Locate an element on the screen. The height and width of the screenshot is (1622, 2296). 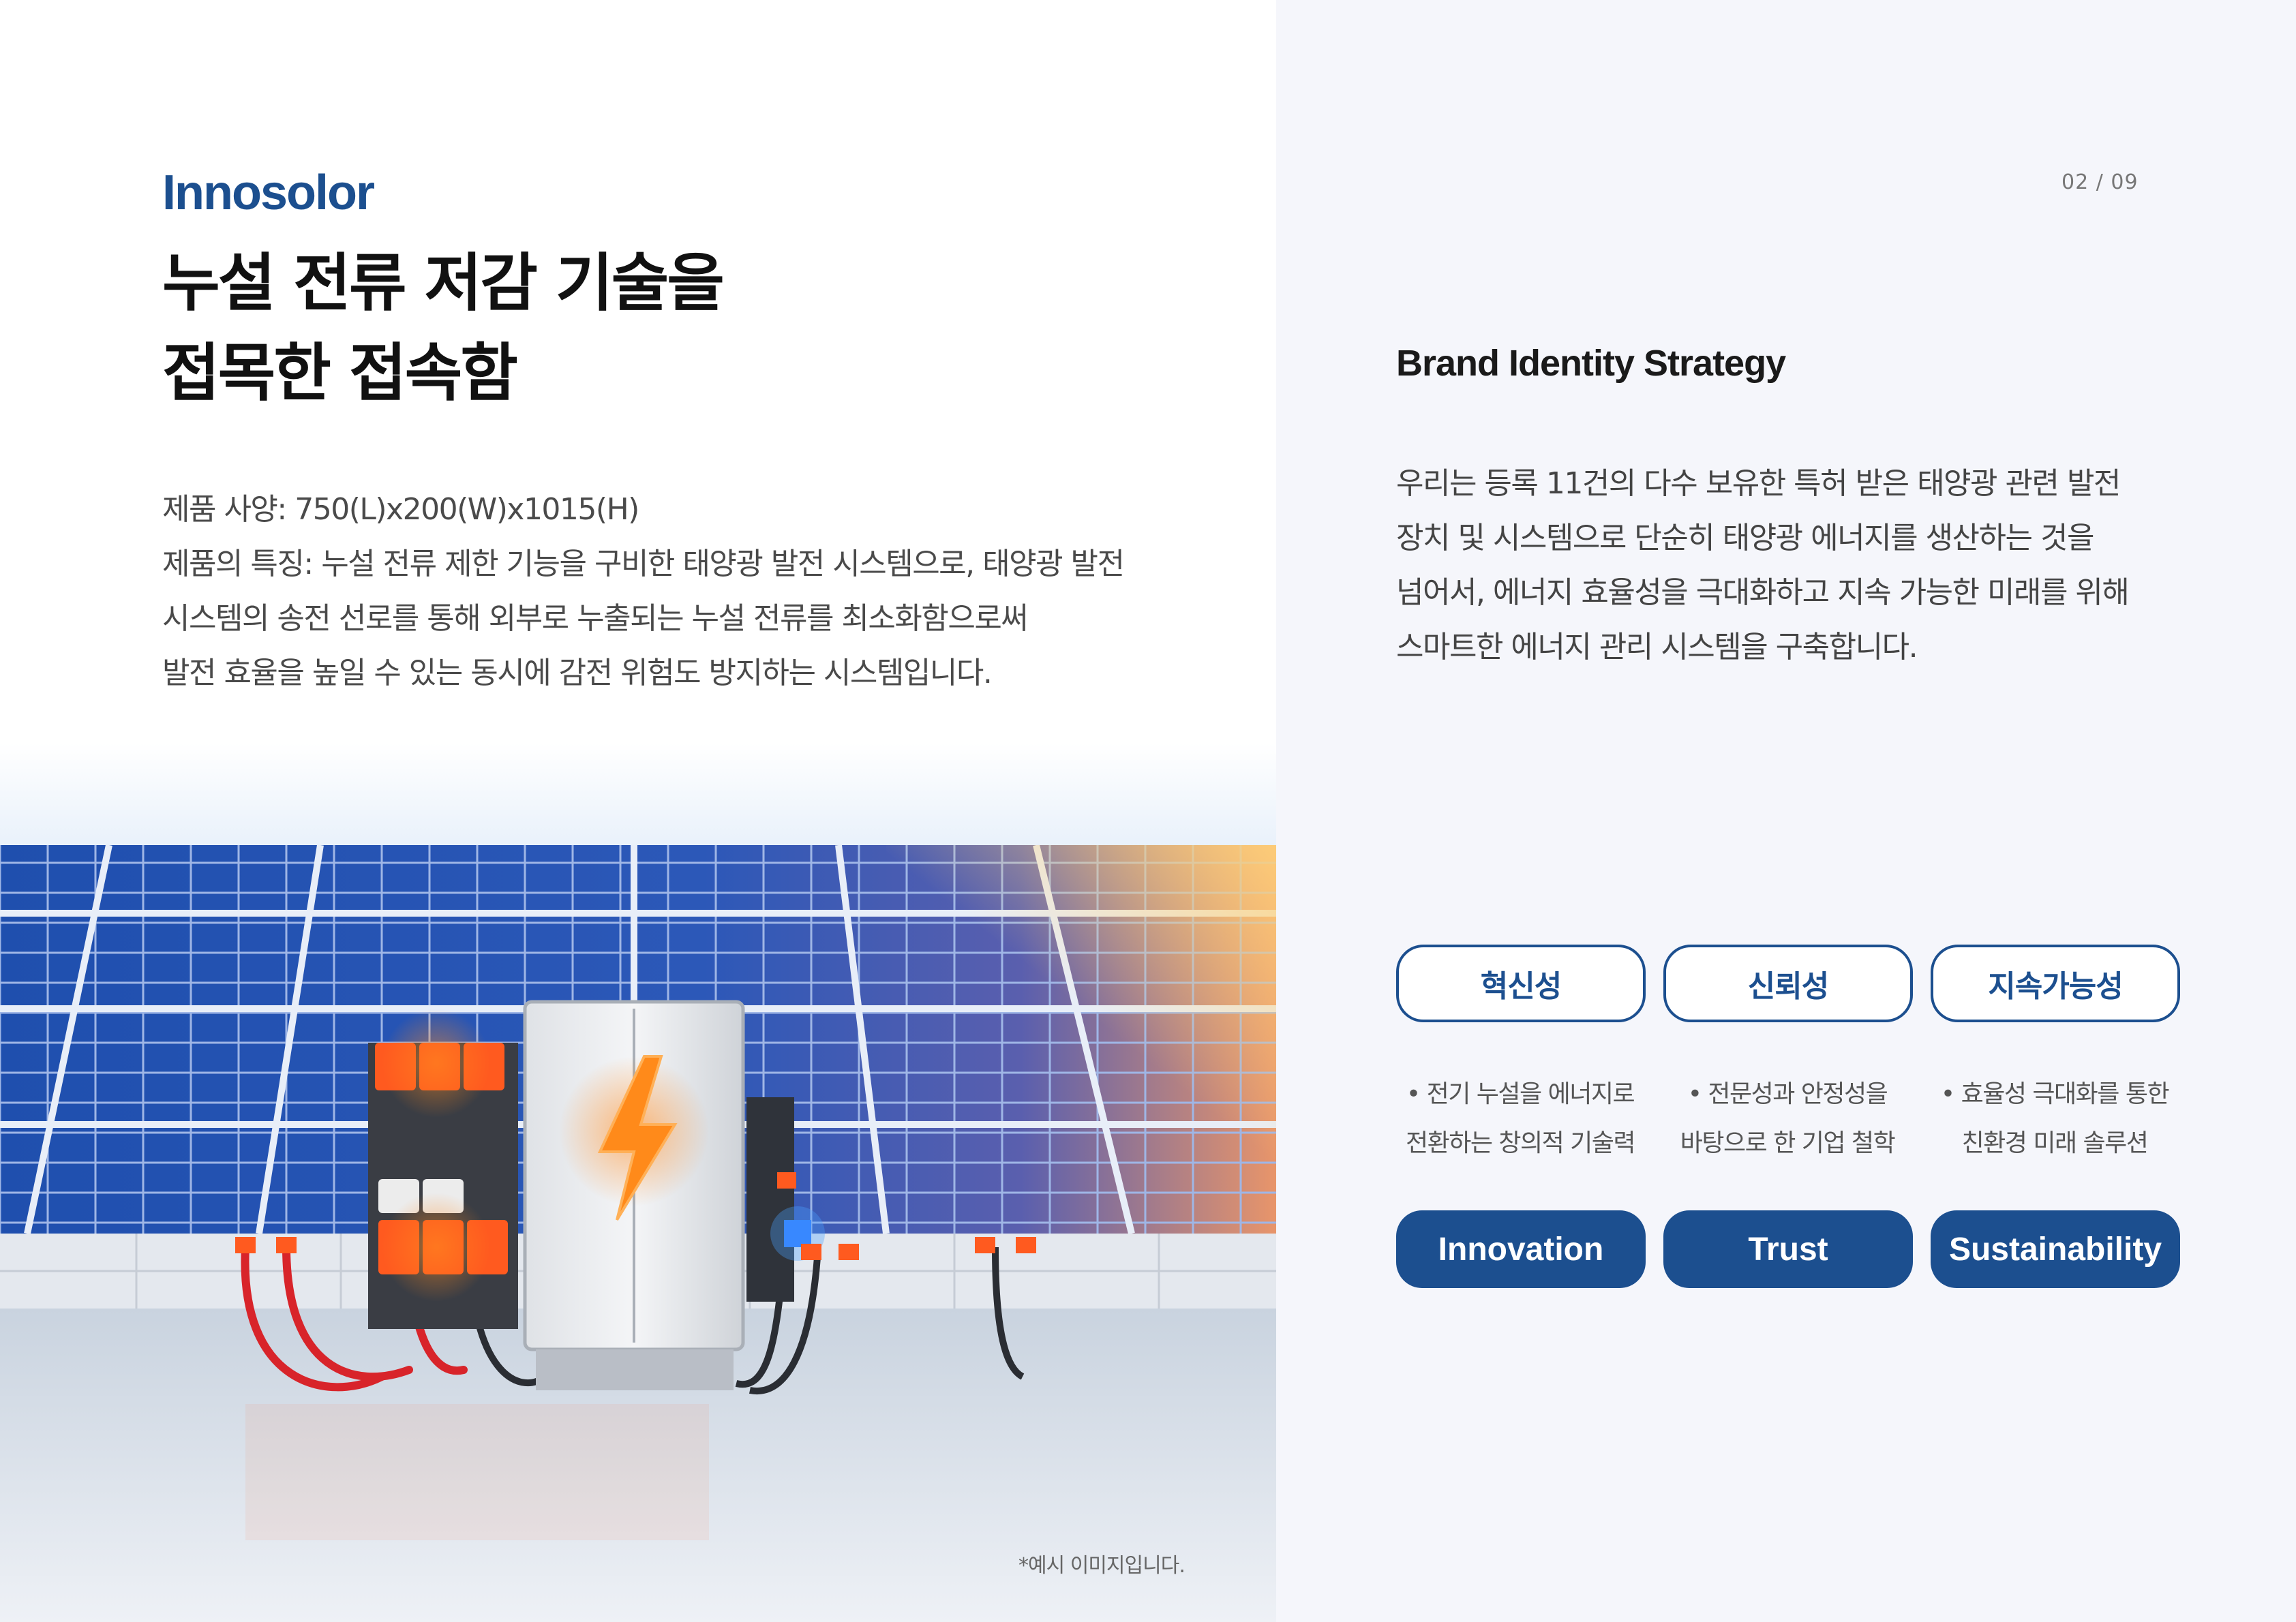
value-label-innovation: Innovation is located at coordinates (1521, 1249).